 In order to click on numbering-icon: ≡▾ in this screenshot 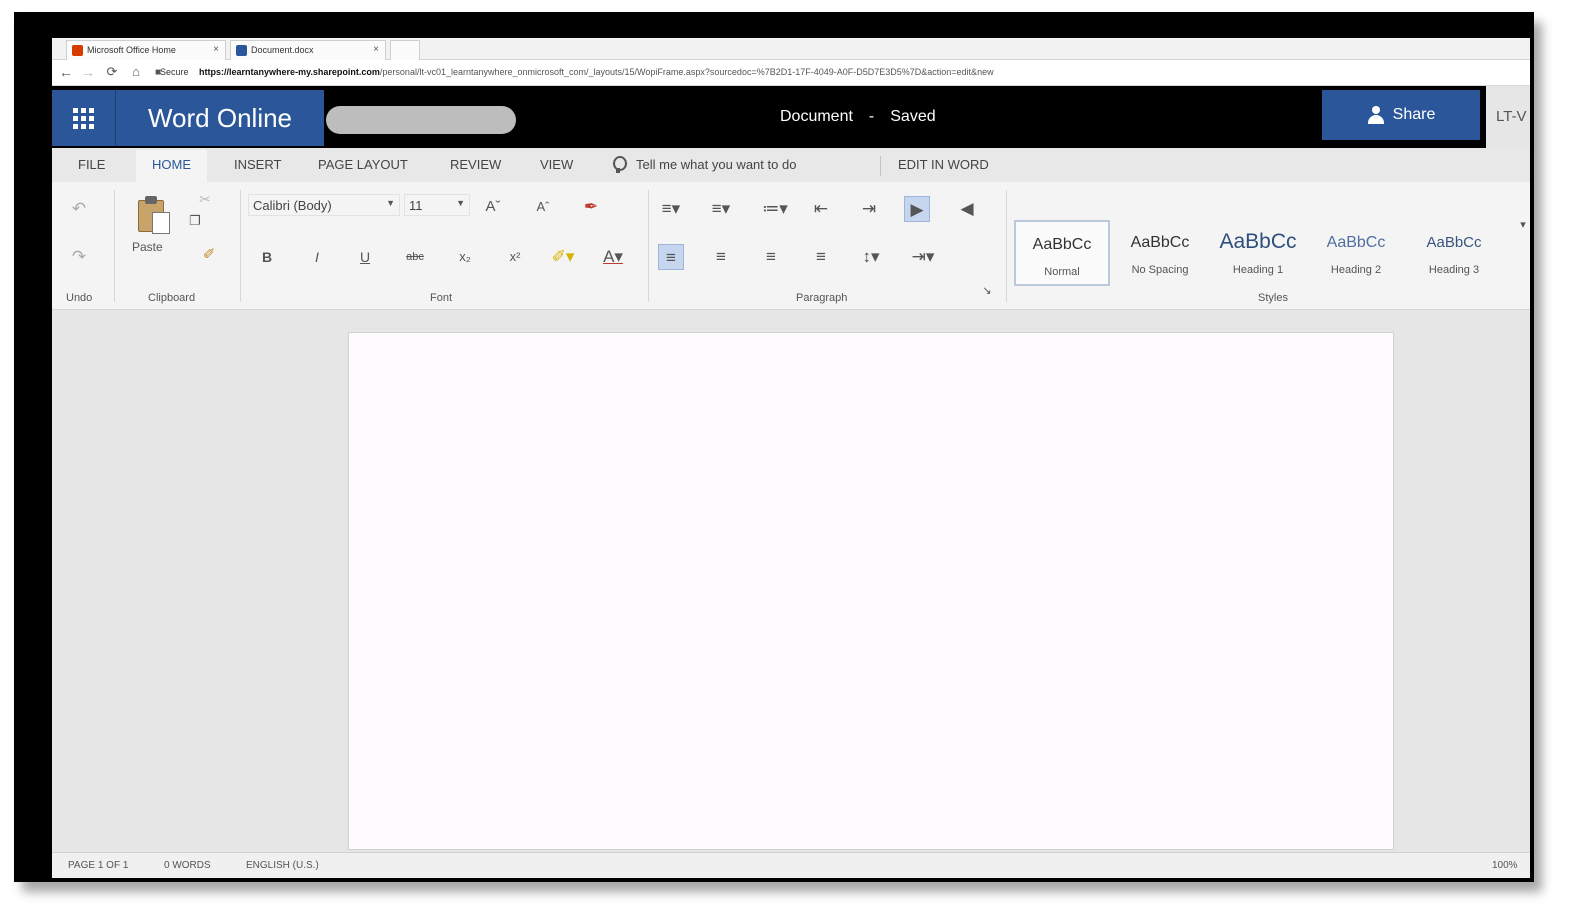, I will do `click(721, 209)`.